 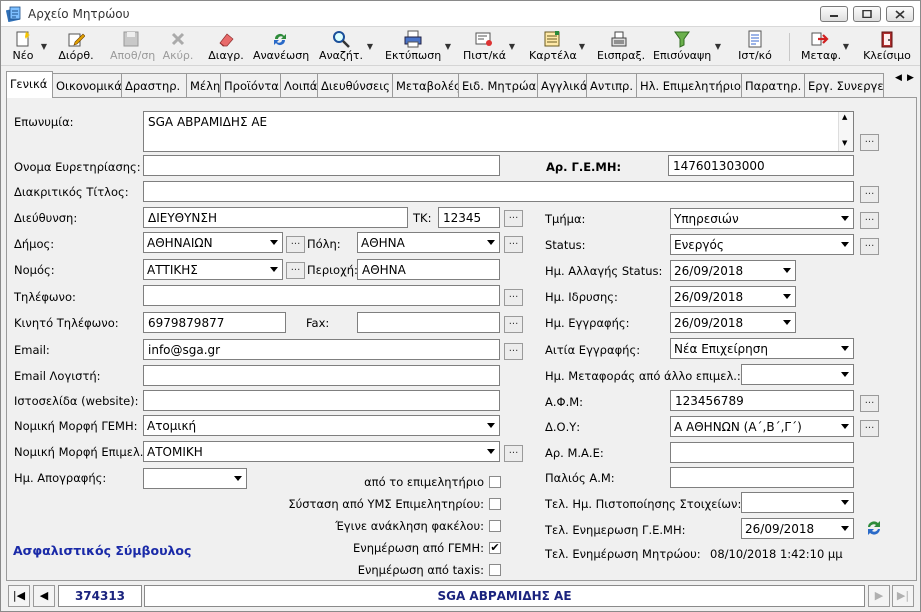 What do you see at coordinates (102, 550) in the screenshot?
I see `asfalistikos-symvoulos-link: Ασφαλιστικός Σύμβουλος` at bounding box center [102, 550].